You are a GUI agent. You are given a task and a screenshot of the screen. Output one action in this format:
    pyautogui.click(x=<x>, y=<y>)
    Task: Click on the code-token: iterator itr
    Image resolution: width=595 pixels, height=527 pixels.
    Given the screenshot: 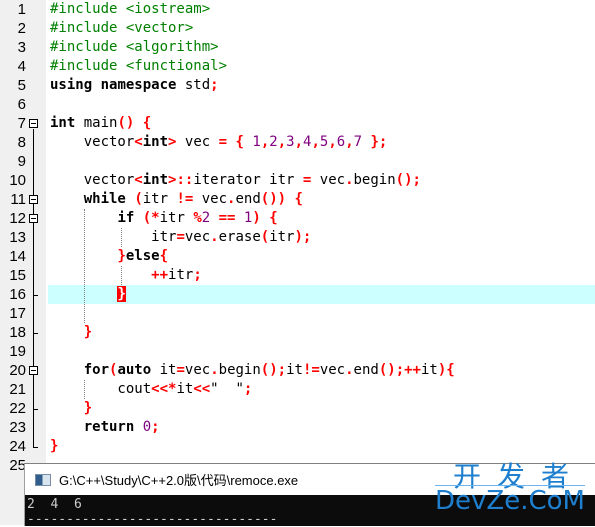 What is the action you would take?
    pyautogui.click(x=248, y=180)
    